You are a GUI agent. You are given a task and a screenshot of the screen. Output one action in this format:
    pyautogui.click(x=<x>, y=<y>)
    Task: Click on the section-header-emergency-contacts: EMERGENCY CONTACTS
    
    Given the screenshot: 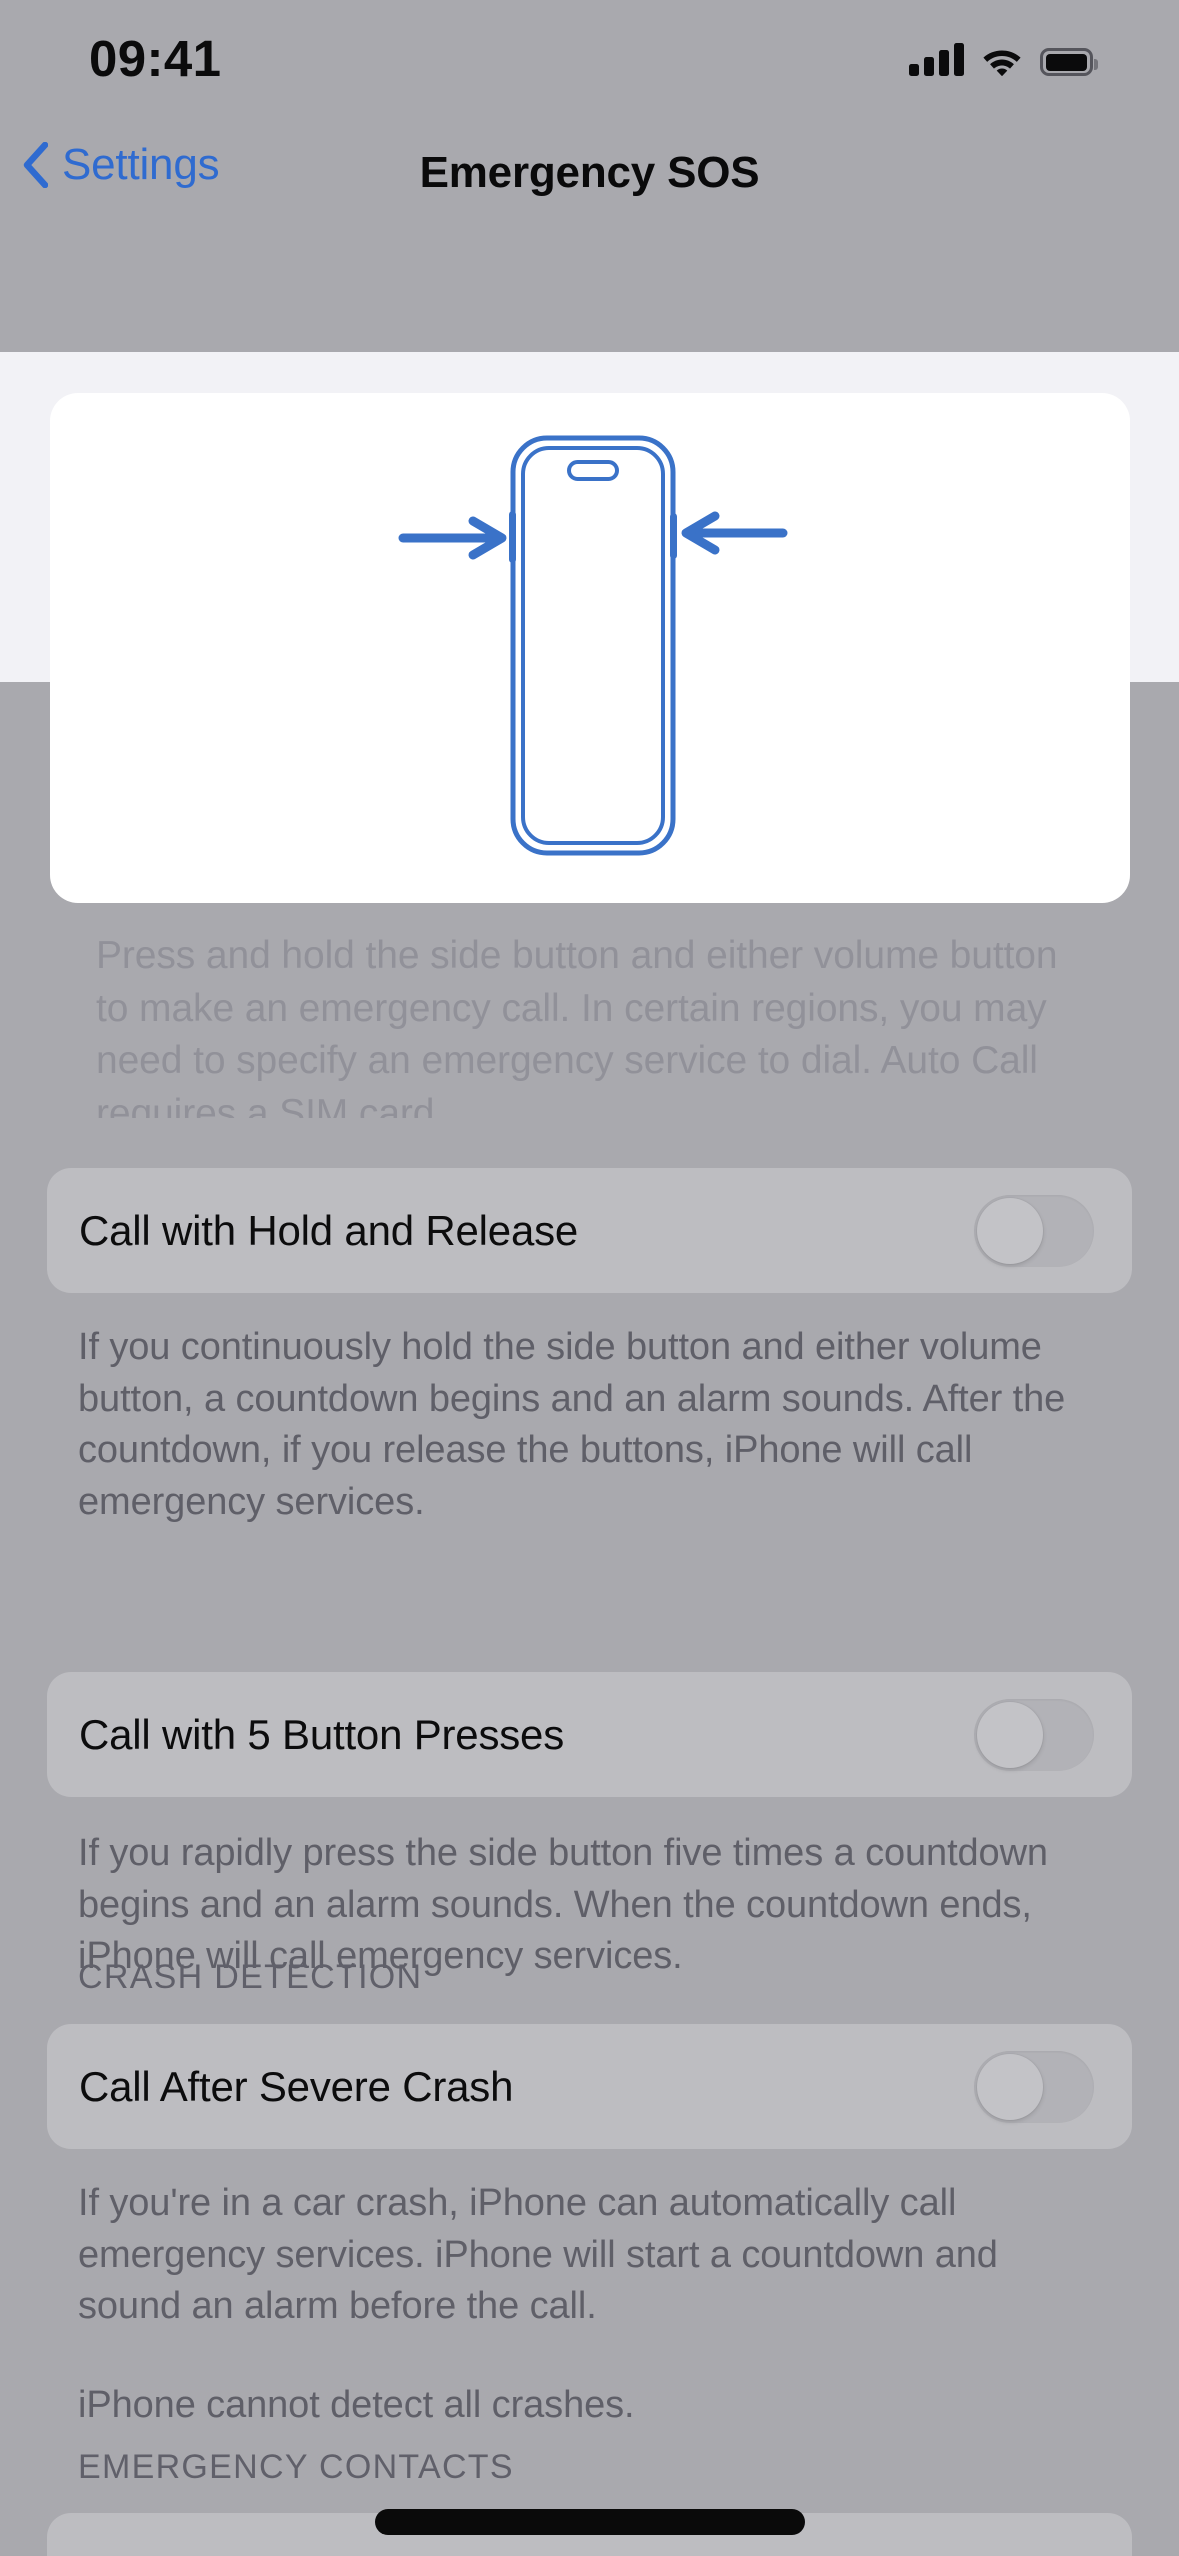 What is the action you would take?
    pyautogui.click(x=296, y=2467)
    